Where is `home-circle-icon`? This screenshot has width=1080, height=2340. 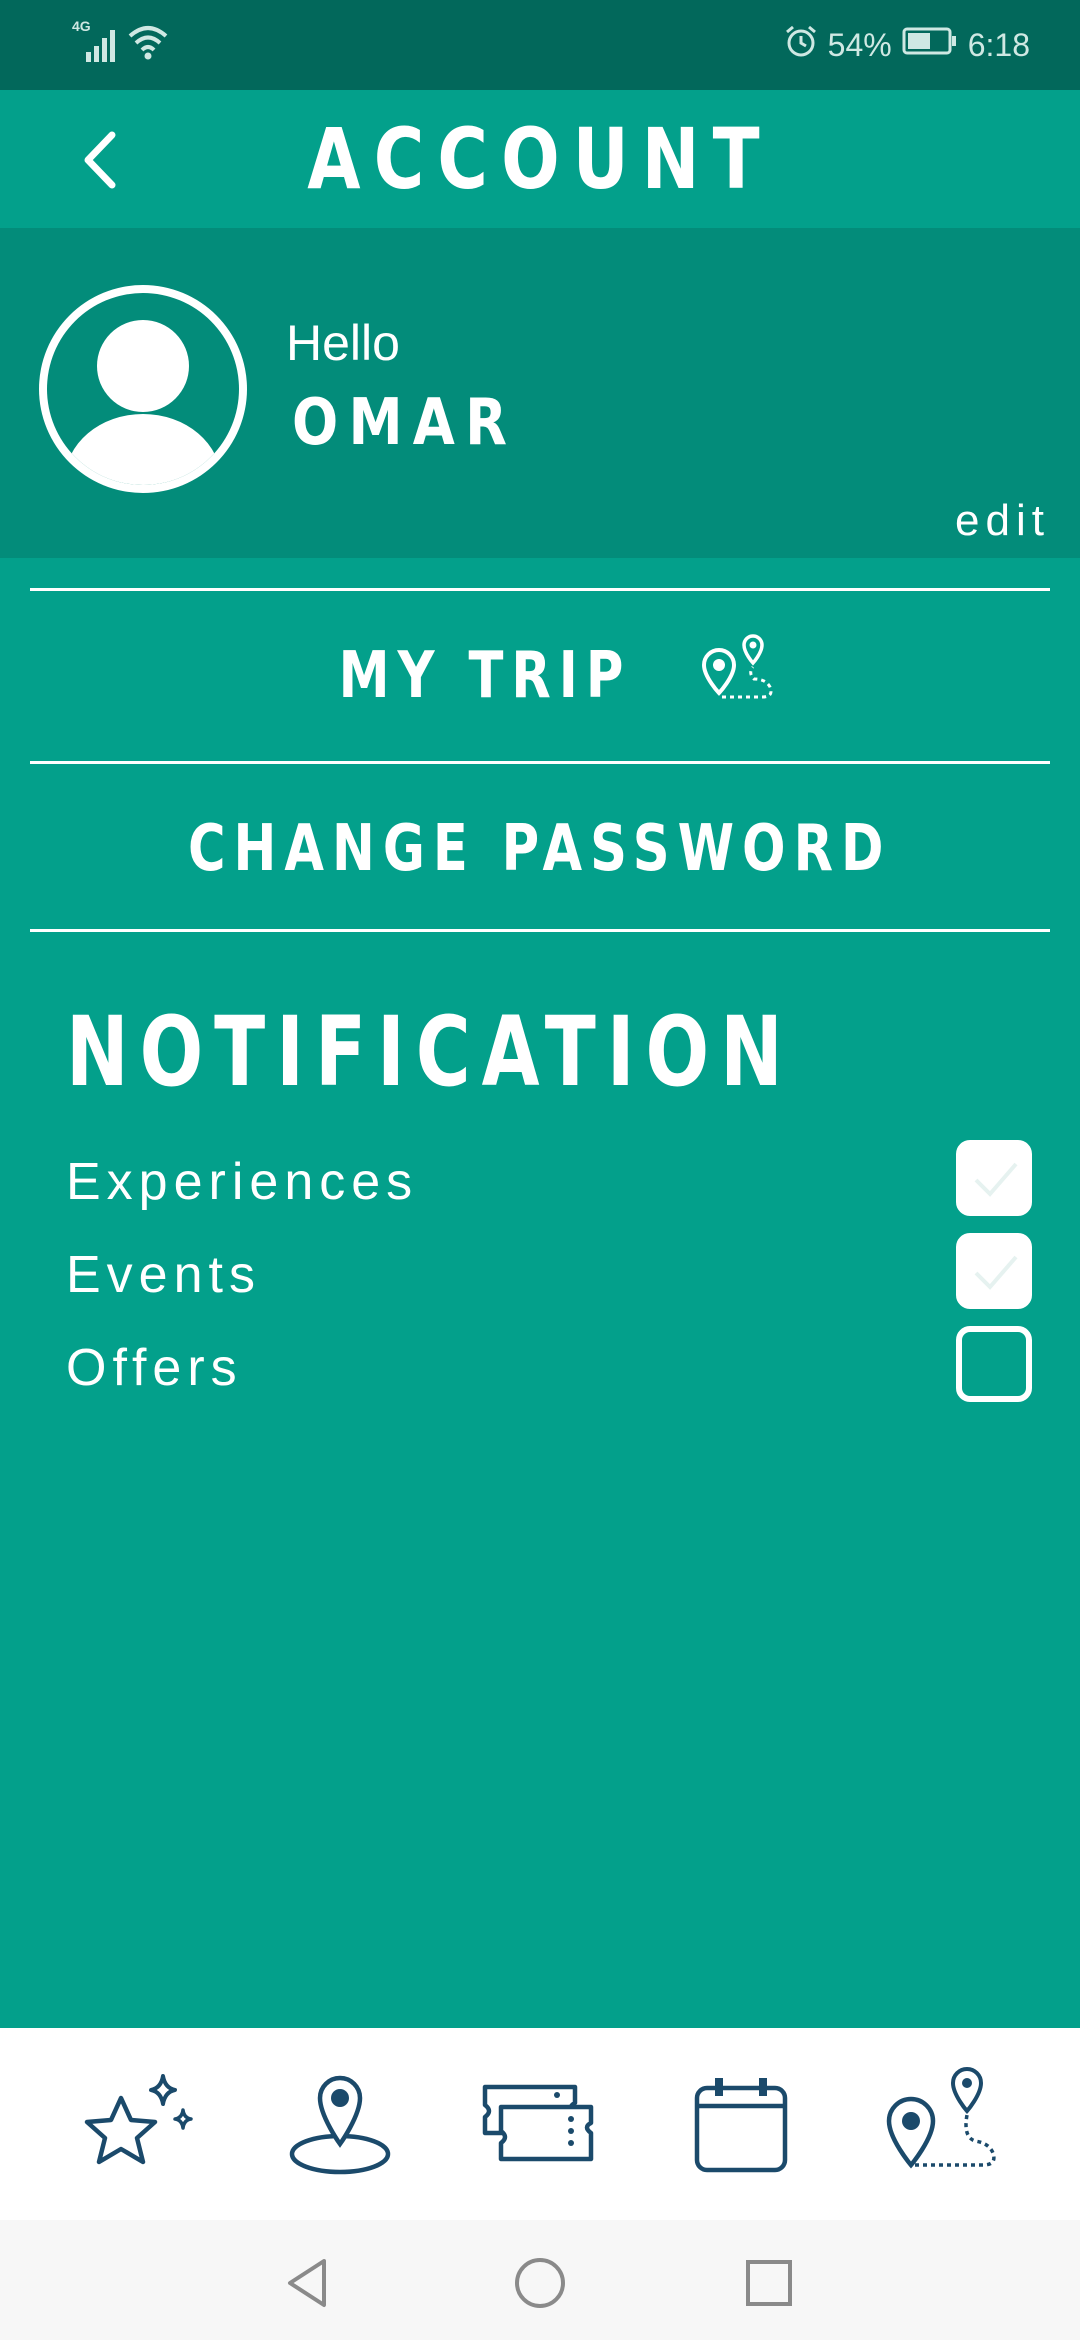
home-circle-icon is located at coordinates (540, 2283).